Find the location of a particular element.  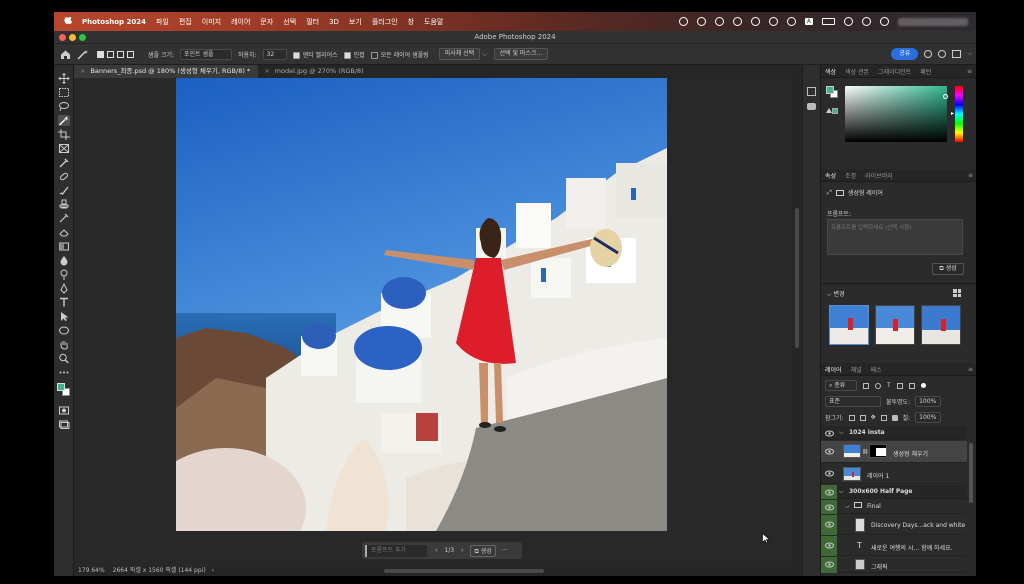

more-tools-icon is located at coordinates (64, 372).